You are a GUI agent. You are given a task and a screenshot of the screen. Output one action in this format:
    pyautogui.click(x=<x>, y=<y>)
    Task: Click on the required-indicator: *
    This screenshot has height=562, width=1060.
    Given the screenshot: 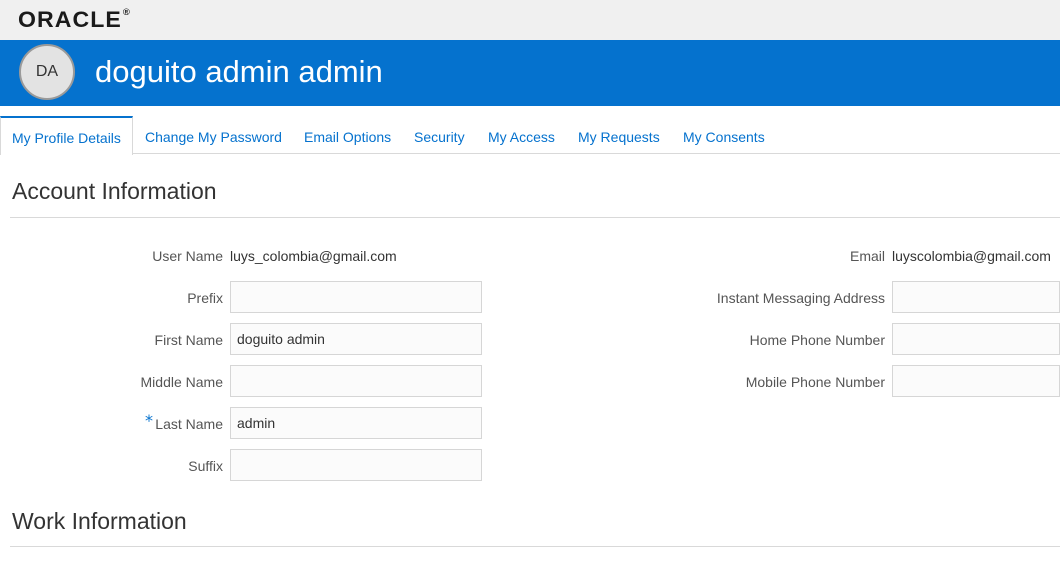 What is the action you would take?
    pyautogui.click(x=149, y=420)
    